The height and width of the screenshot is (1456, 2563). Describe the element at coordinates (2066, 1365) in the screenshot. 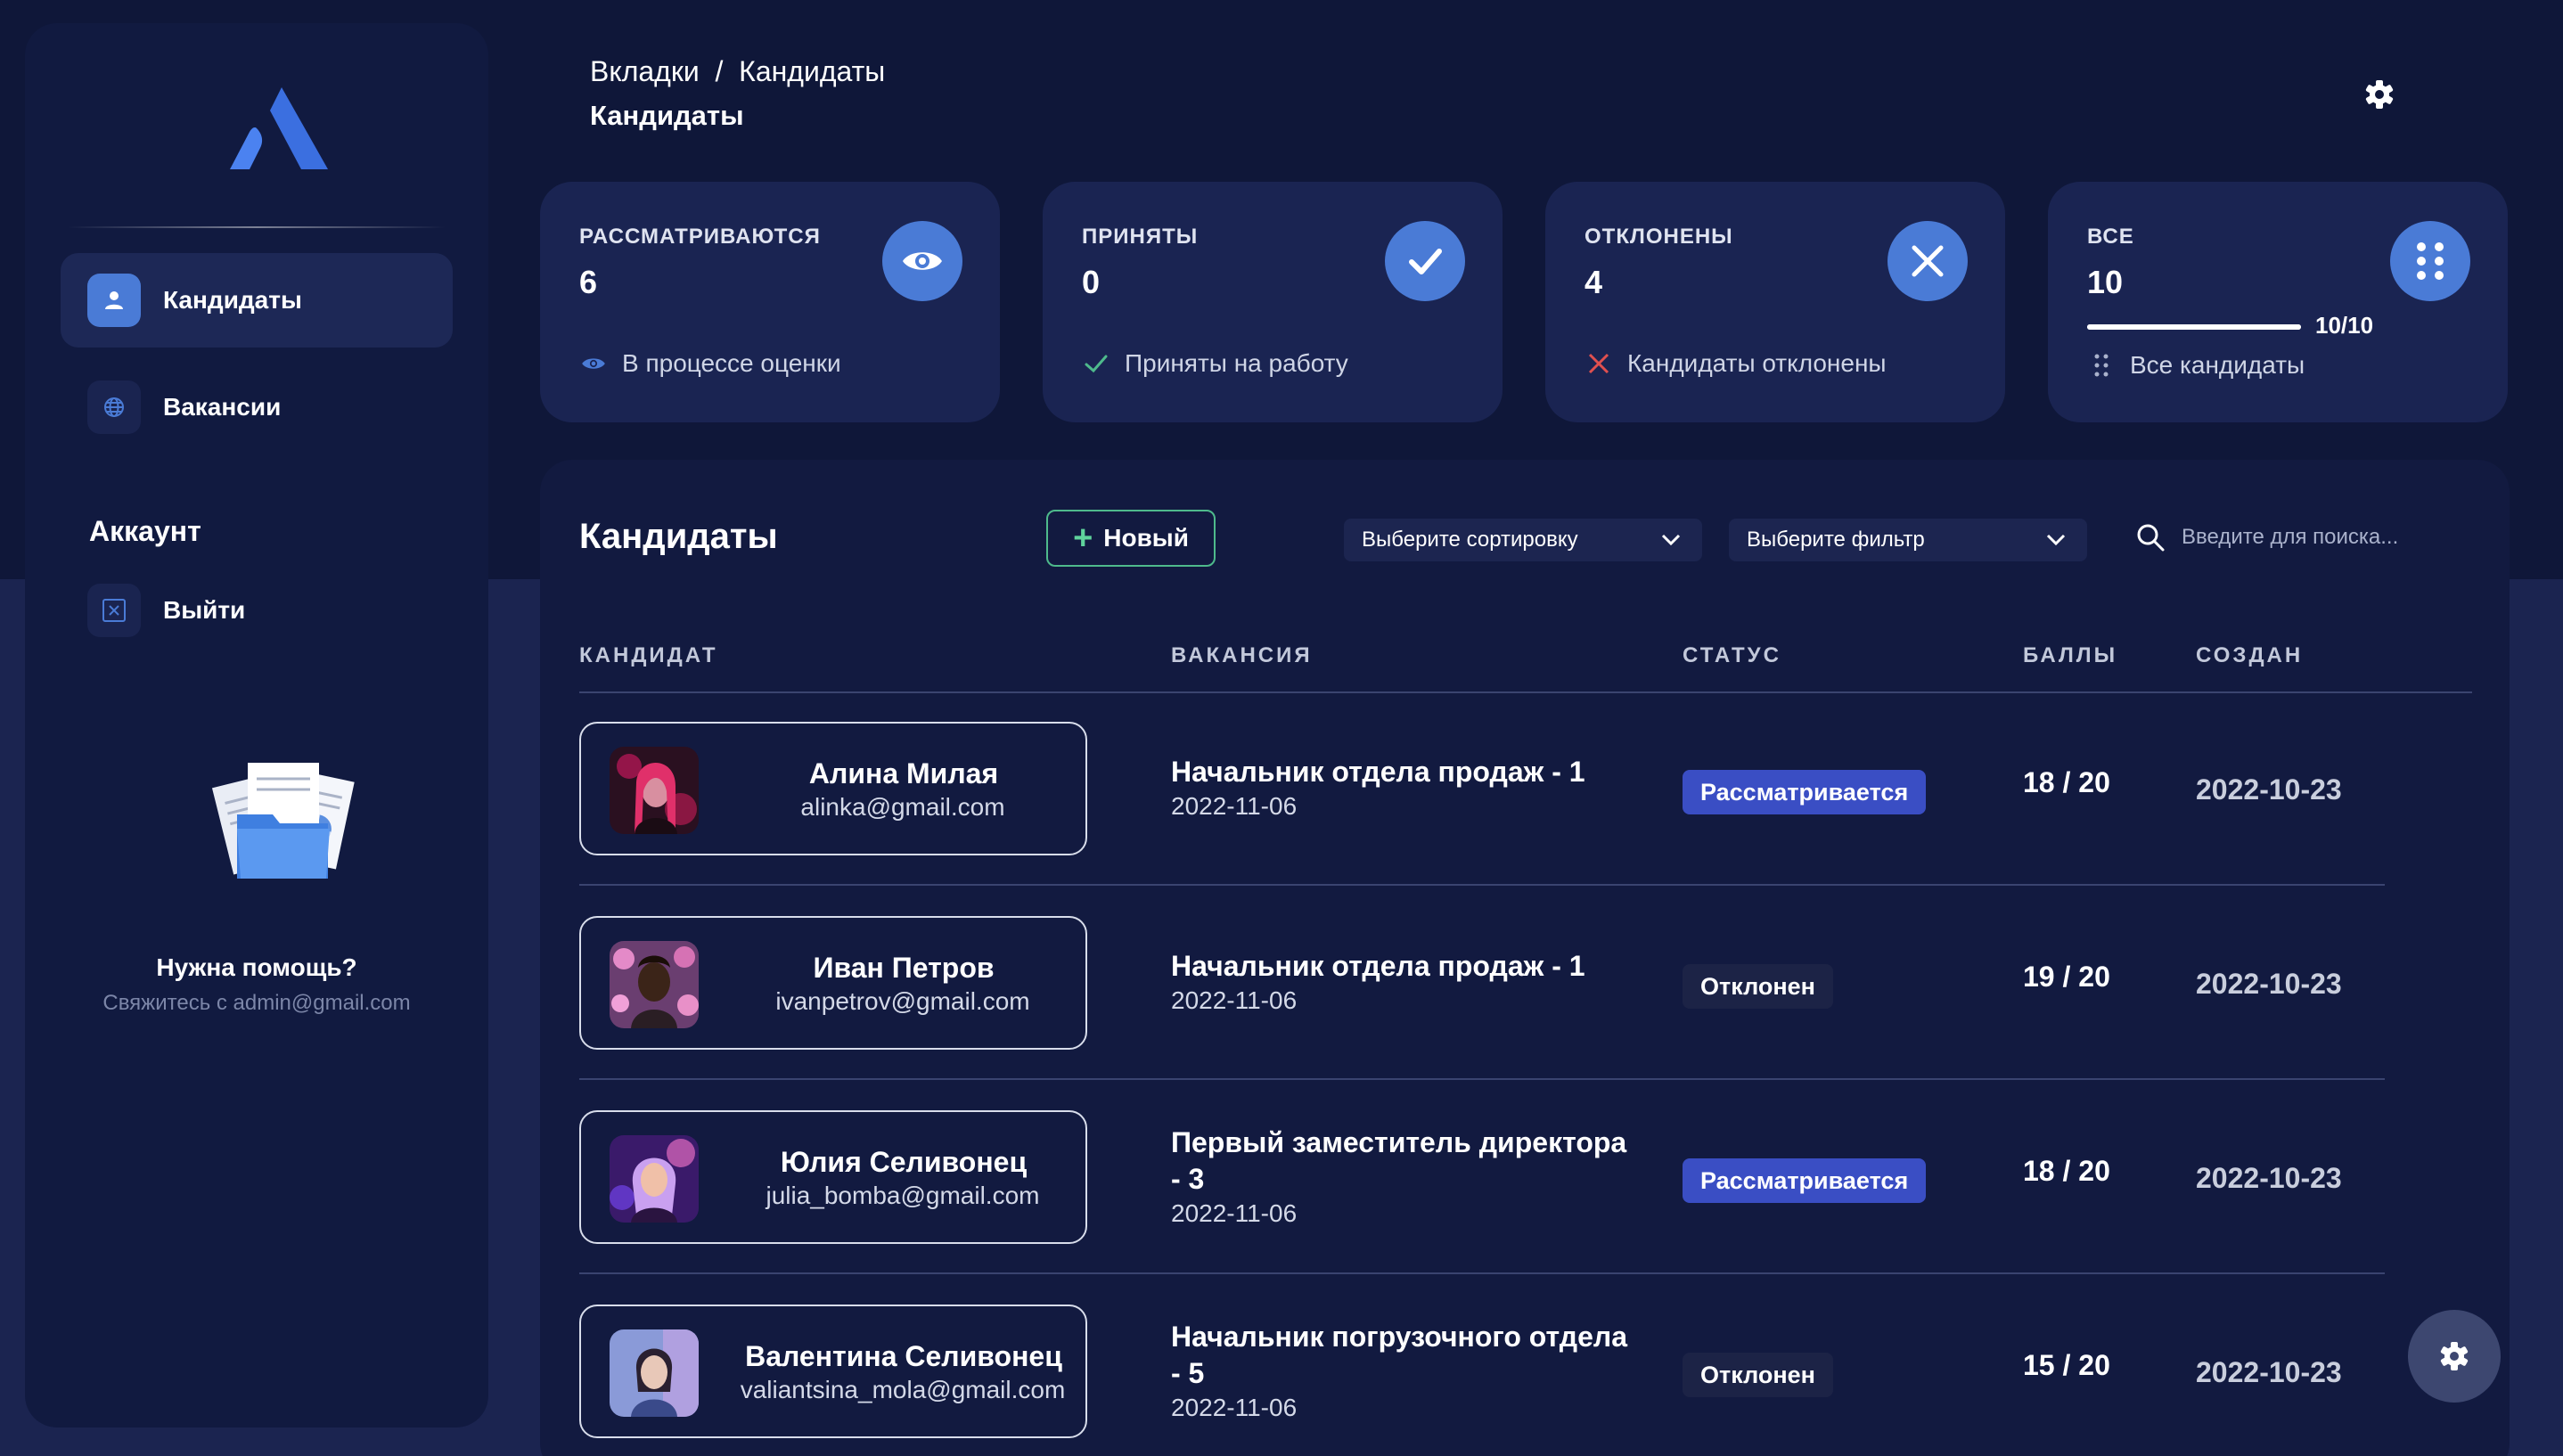

I see `score-value: 15 / 20` at that location.